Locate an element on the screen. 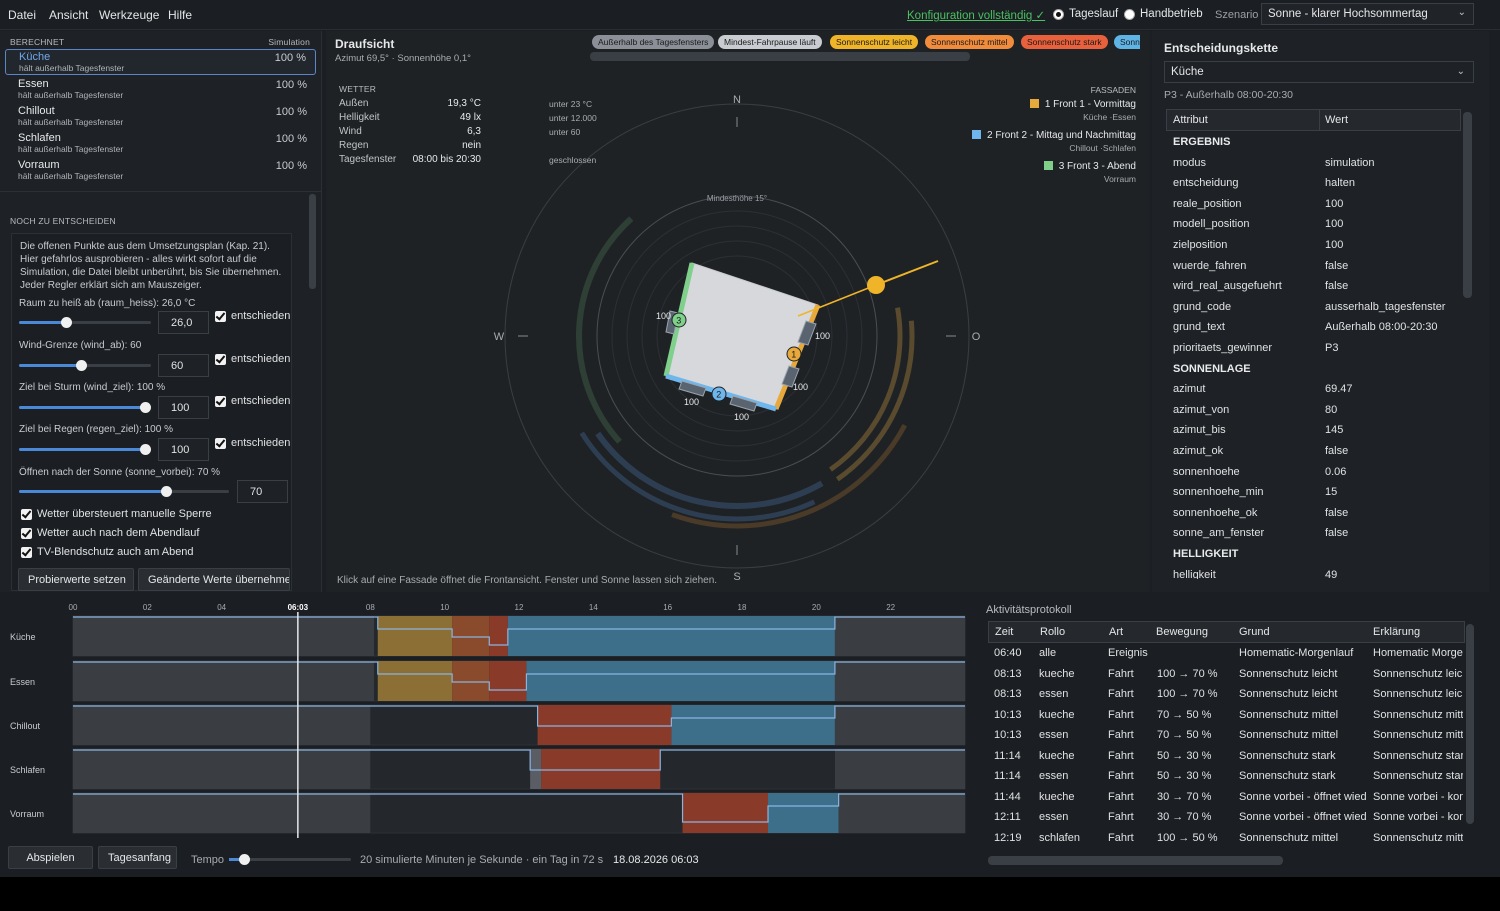 The image size is (1500, 911). weather-value: 6,3 is located at coordinates (474, 131).